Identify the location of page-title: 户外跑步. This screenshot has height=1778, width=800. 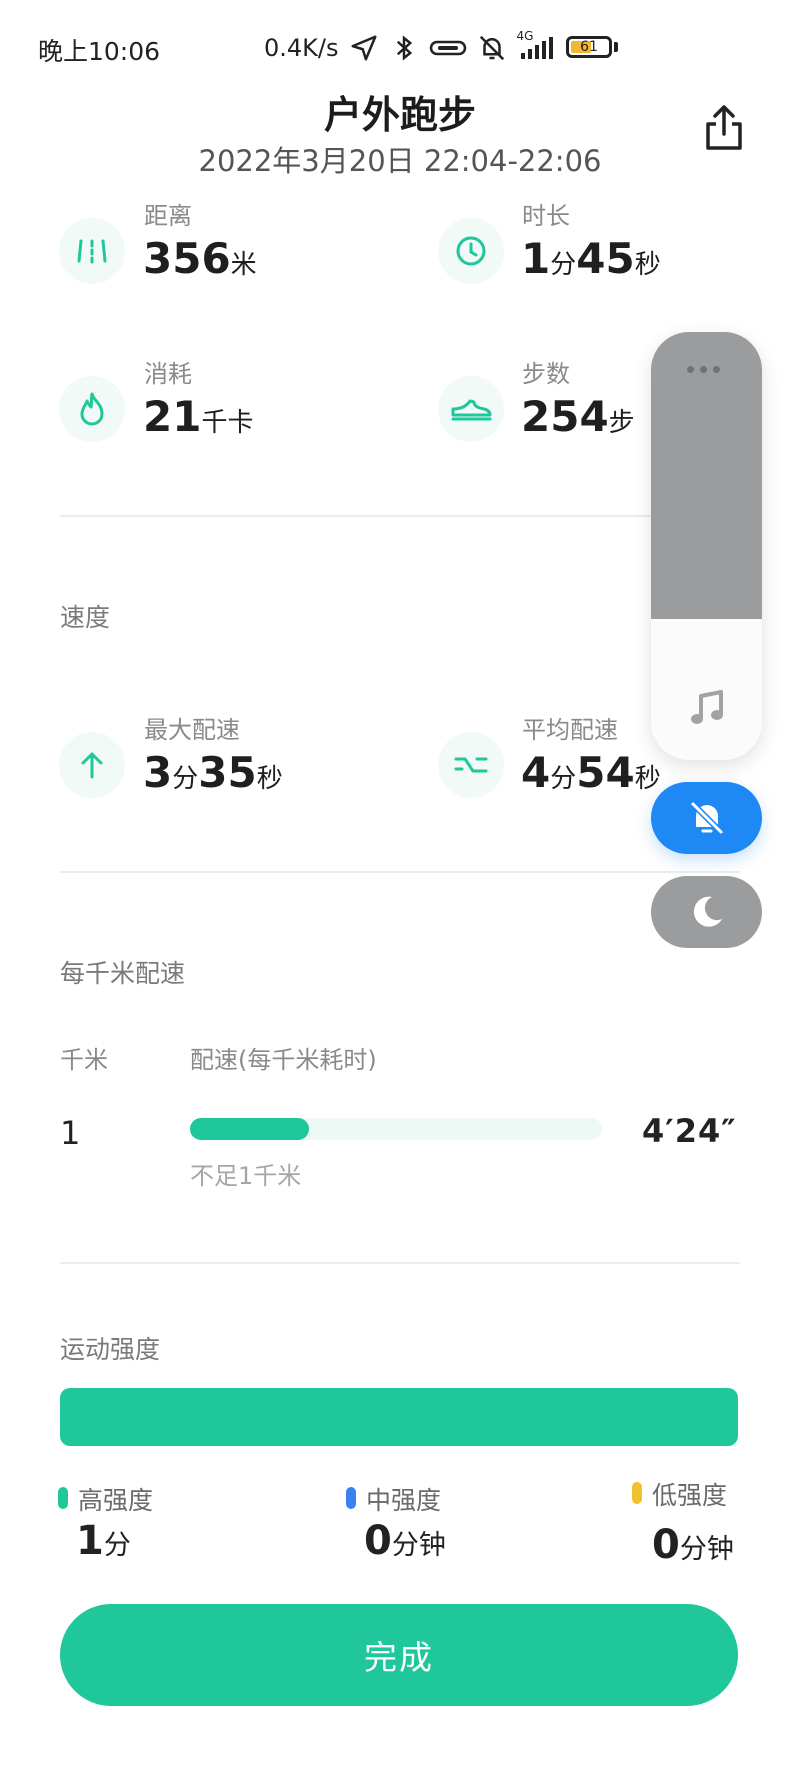
(399, 115).